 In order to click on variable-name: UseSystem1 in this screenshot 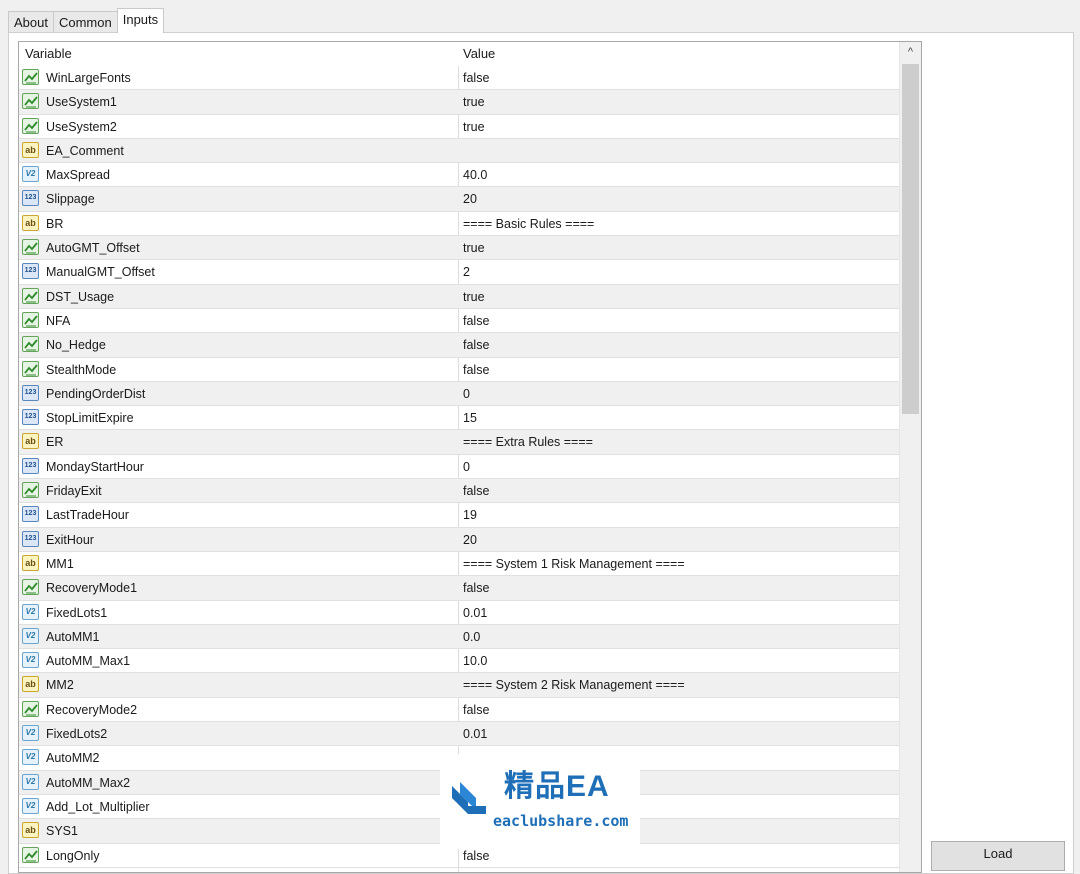, I will do `click(81, 102)`.